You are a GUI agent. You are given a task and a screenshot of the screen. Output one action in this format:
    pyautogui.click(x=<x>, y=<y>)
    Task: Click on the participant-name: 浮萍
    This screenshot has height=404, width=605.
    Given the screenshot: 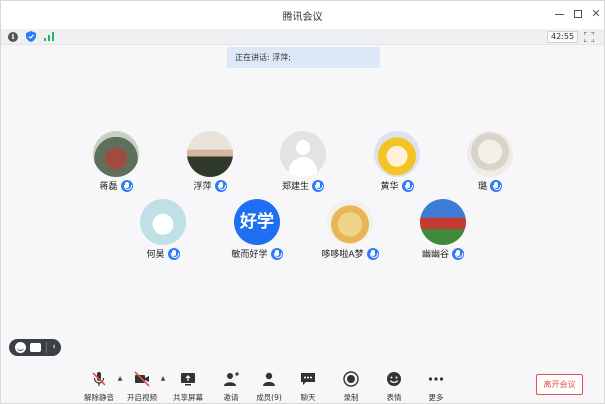 What is the action you would take?
    pyautogui.click(x=202, y=187)
    